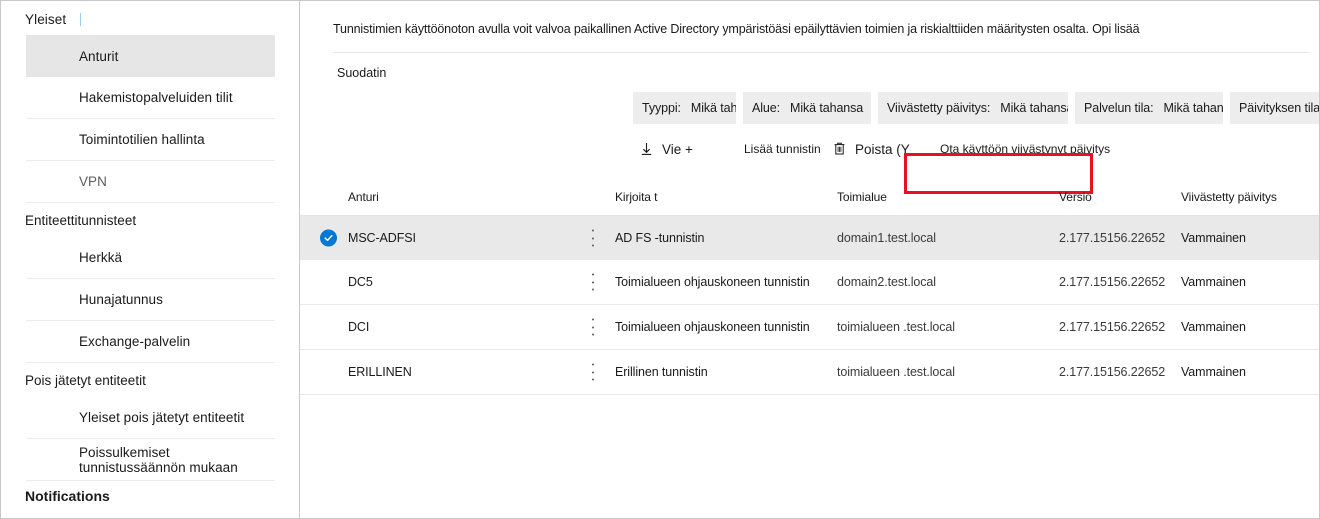 This screenshot has height=519, width=1320. I want to click on enable-delayed-update-button: Ota käyttöön viivästynyt päivitys, so click(1025, 149).